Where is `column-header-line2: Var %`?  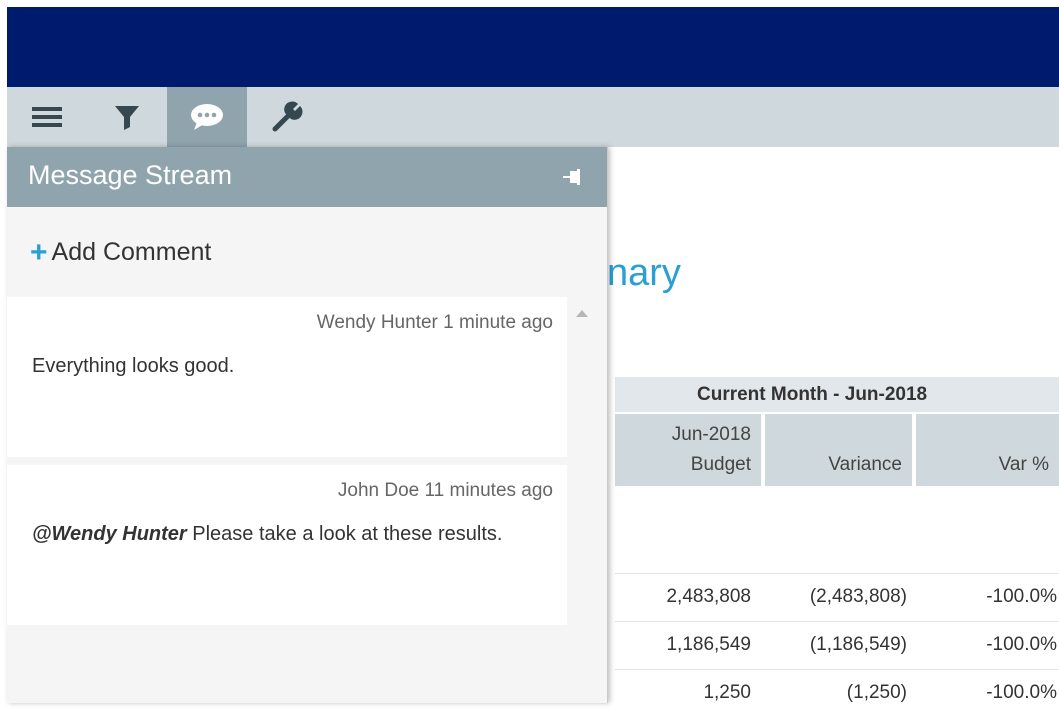 column-header-line2: Var % is located at coordinates (1023, 464).